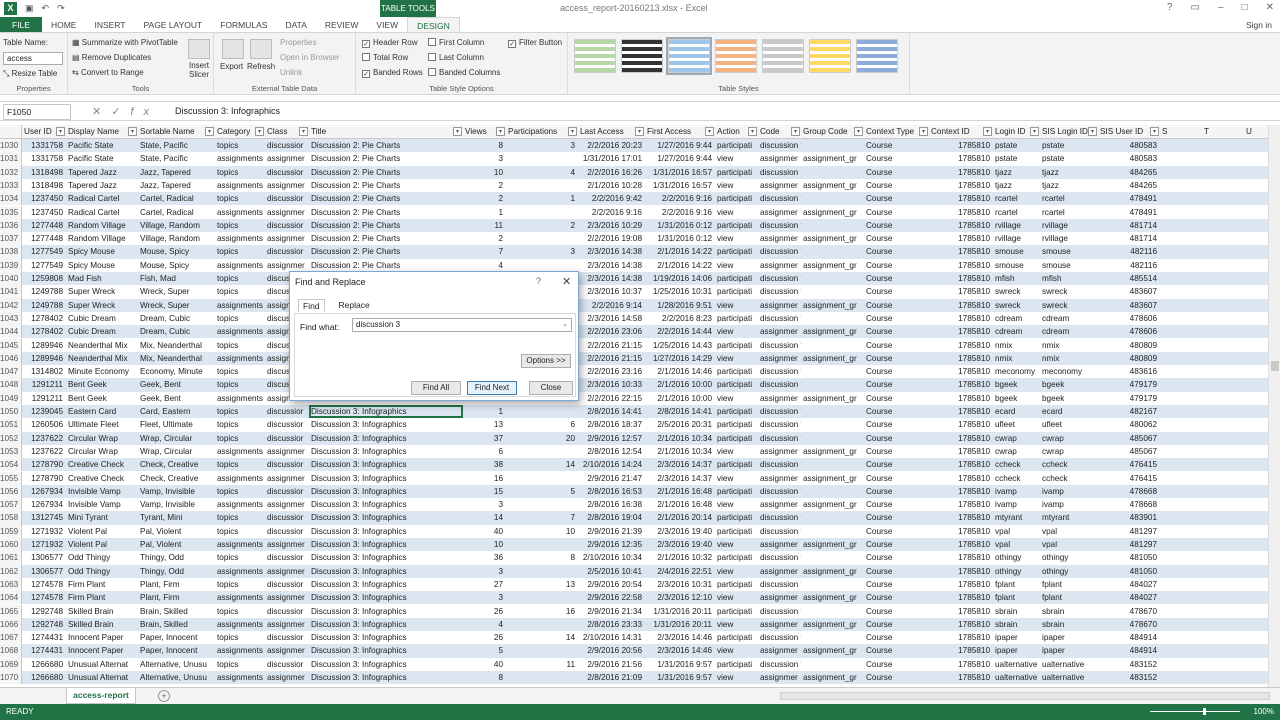 This screenshot has height=720, width=1280. What do you see at coordinates (102, 398) in the screenshot?
I see `table-cell: Bent Geek` at bounding box center [102, 398].